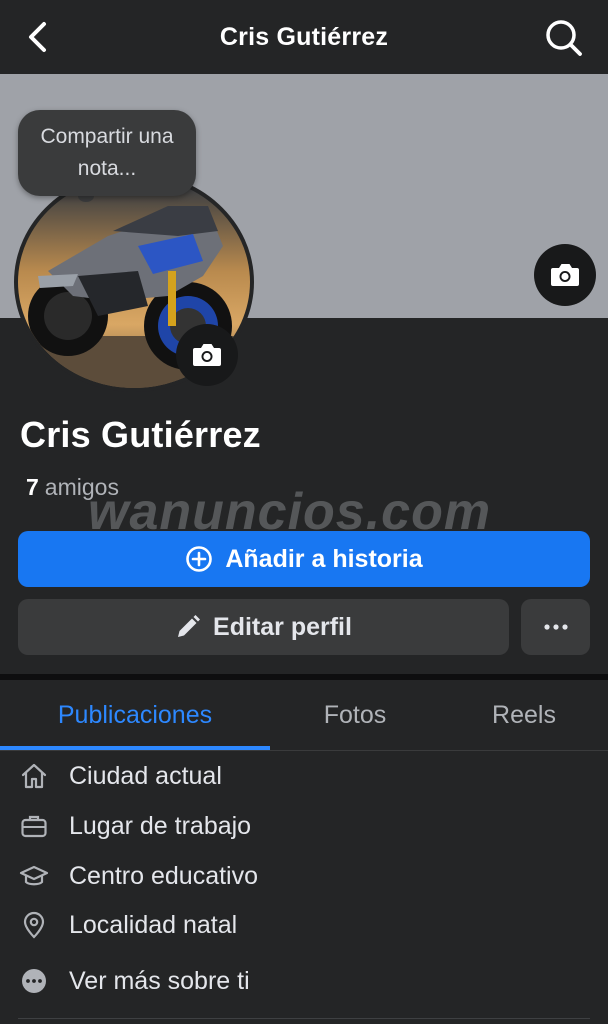 The image size is (608, 1024). Describe the element at coordinates (34, 776) in the screenshot. I see `home-icon` at that location.